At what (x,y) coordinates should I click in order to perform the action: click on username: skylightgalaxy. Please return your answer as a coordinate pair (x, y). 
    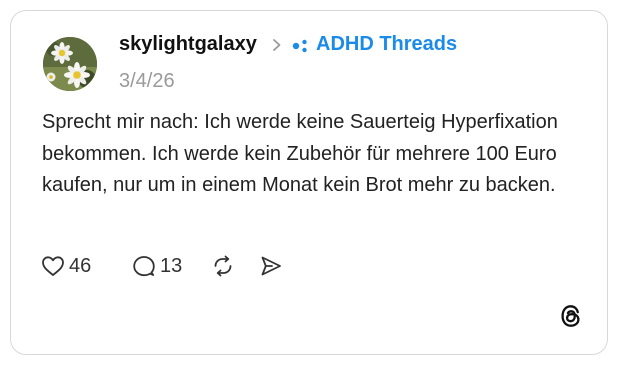
    Looking at the image, I should click on (188, 44).